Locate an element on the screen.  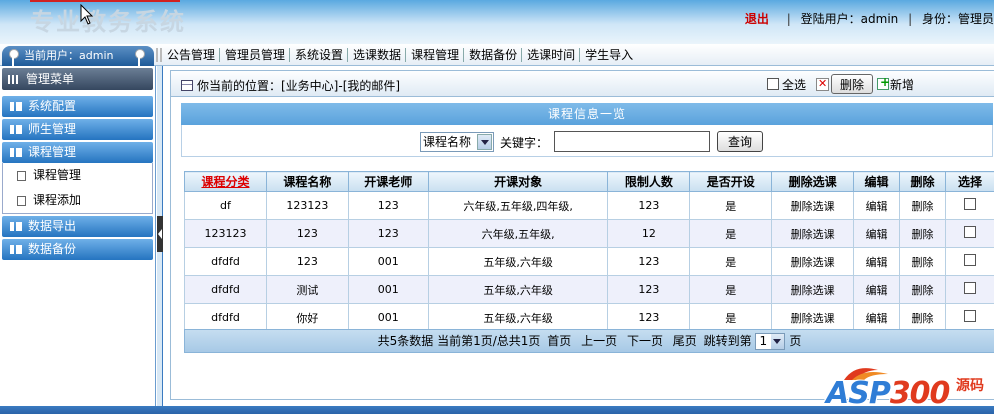
add-link: 新增 is located at coordinates (902, 84).